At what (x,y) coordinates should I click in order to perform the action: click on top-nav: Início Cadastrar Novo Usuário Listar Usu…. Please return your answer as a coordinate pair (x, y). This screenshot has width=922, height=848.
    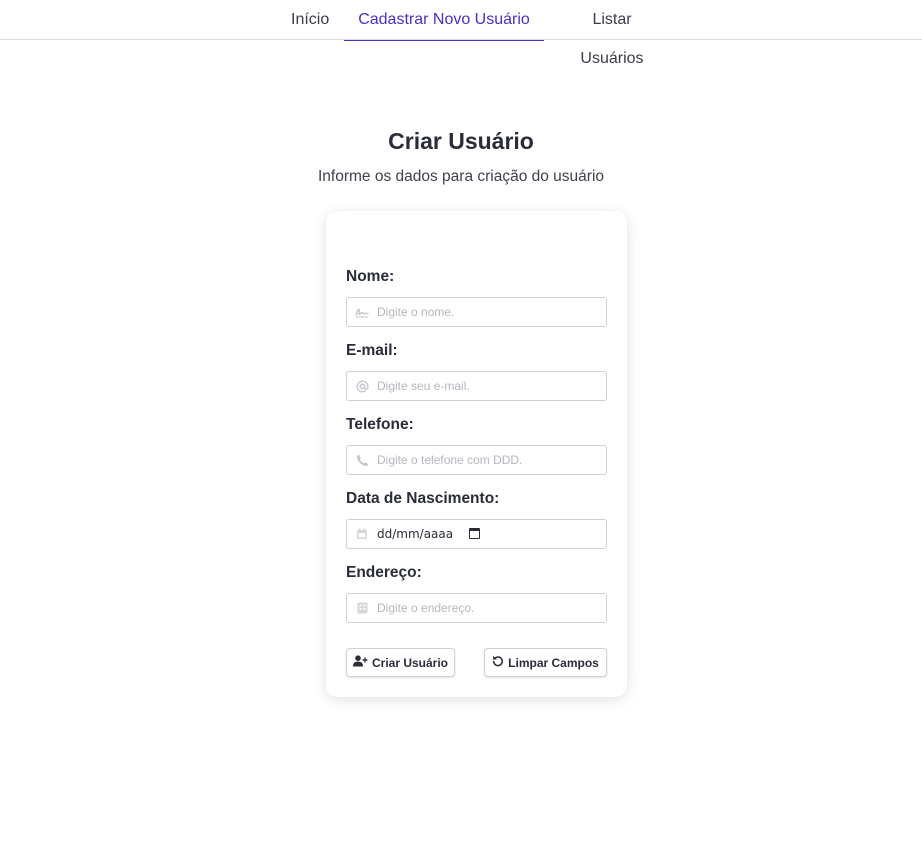
    Looking at the image, I should click on (461, 33).